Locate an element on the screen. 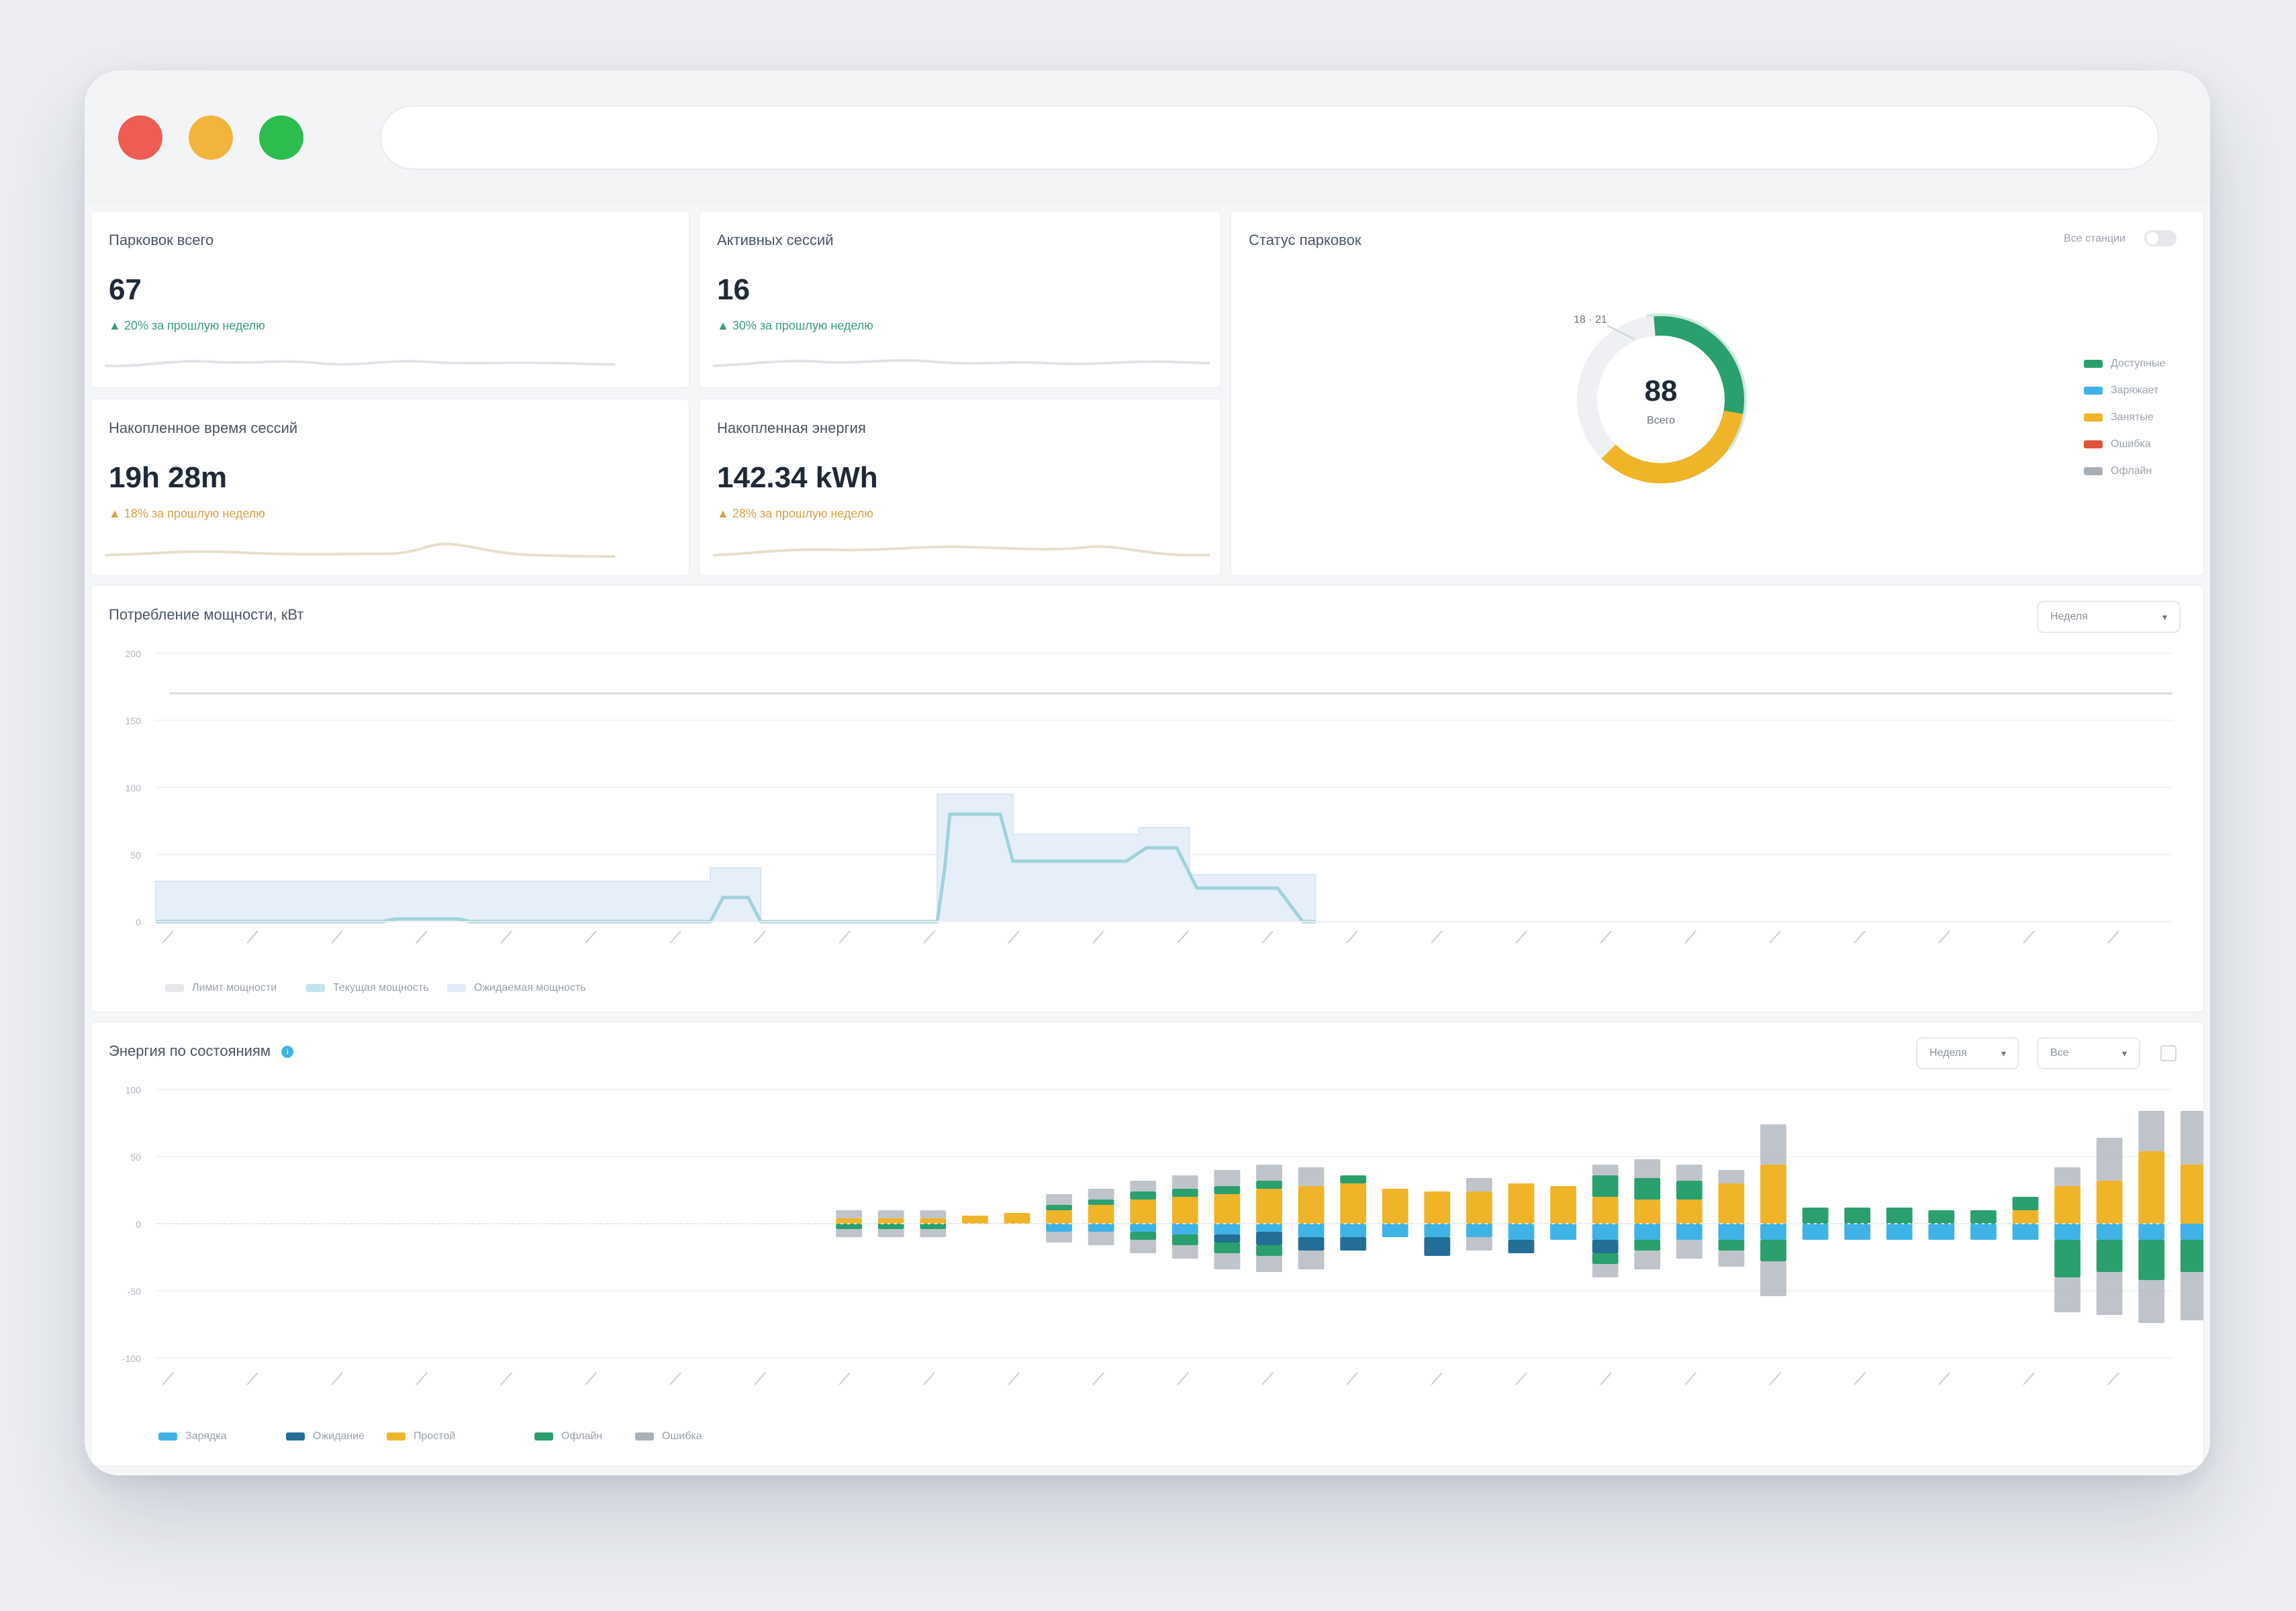  kpi-delta-text: 30% за прошлую неделю is located at coordinates (802, 325).